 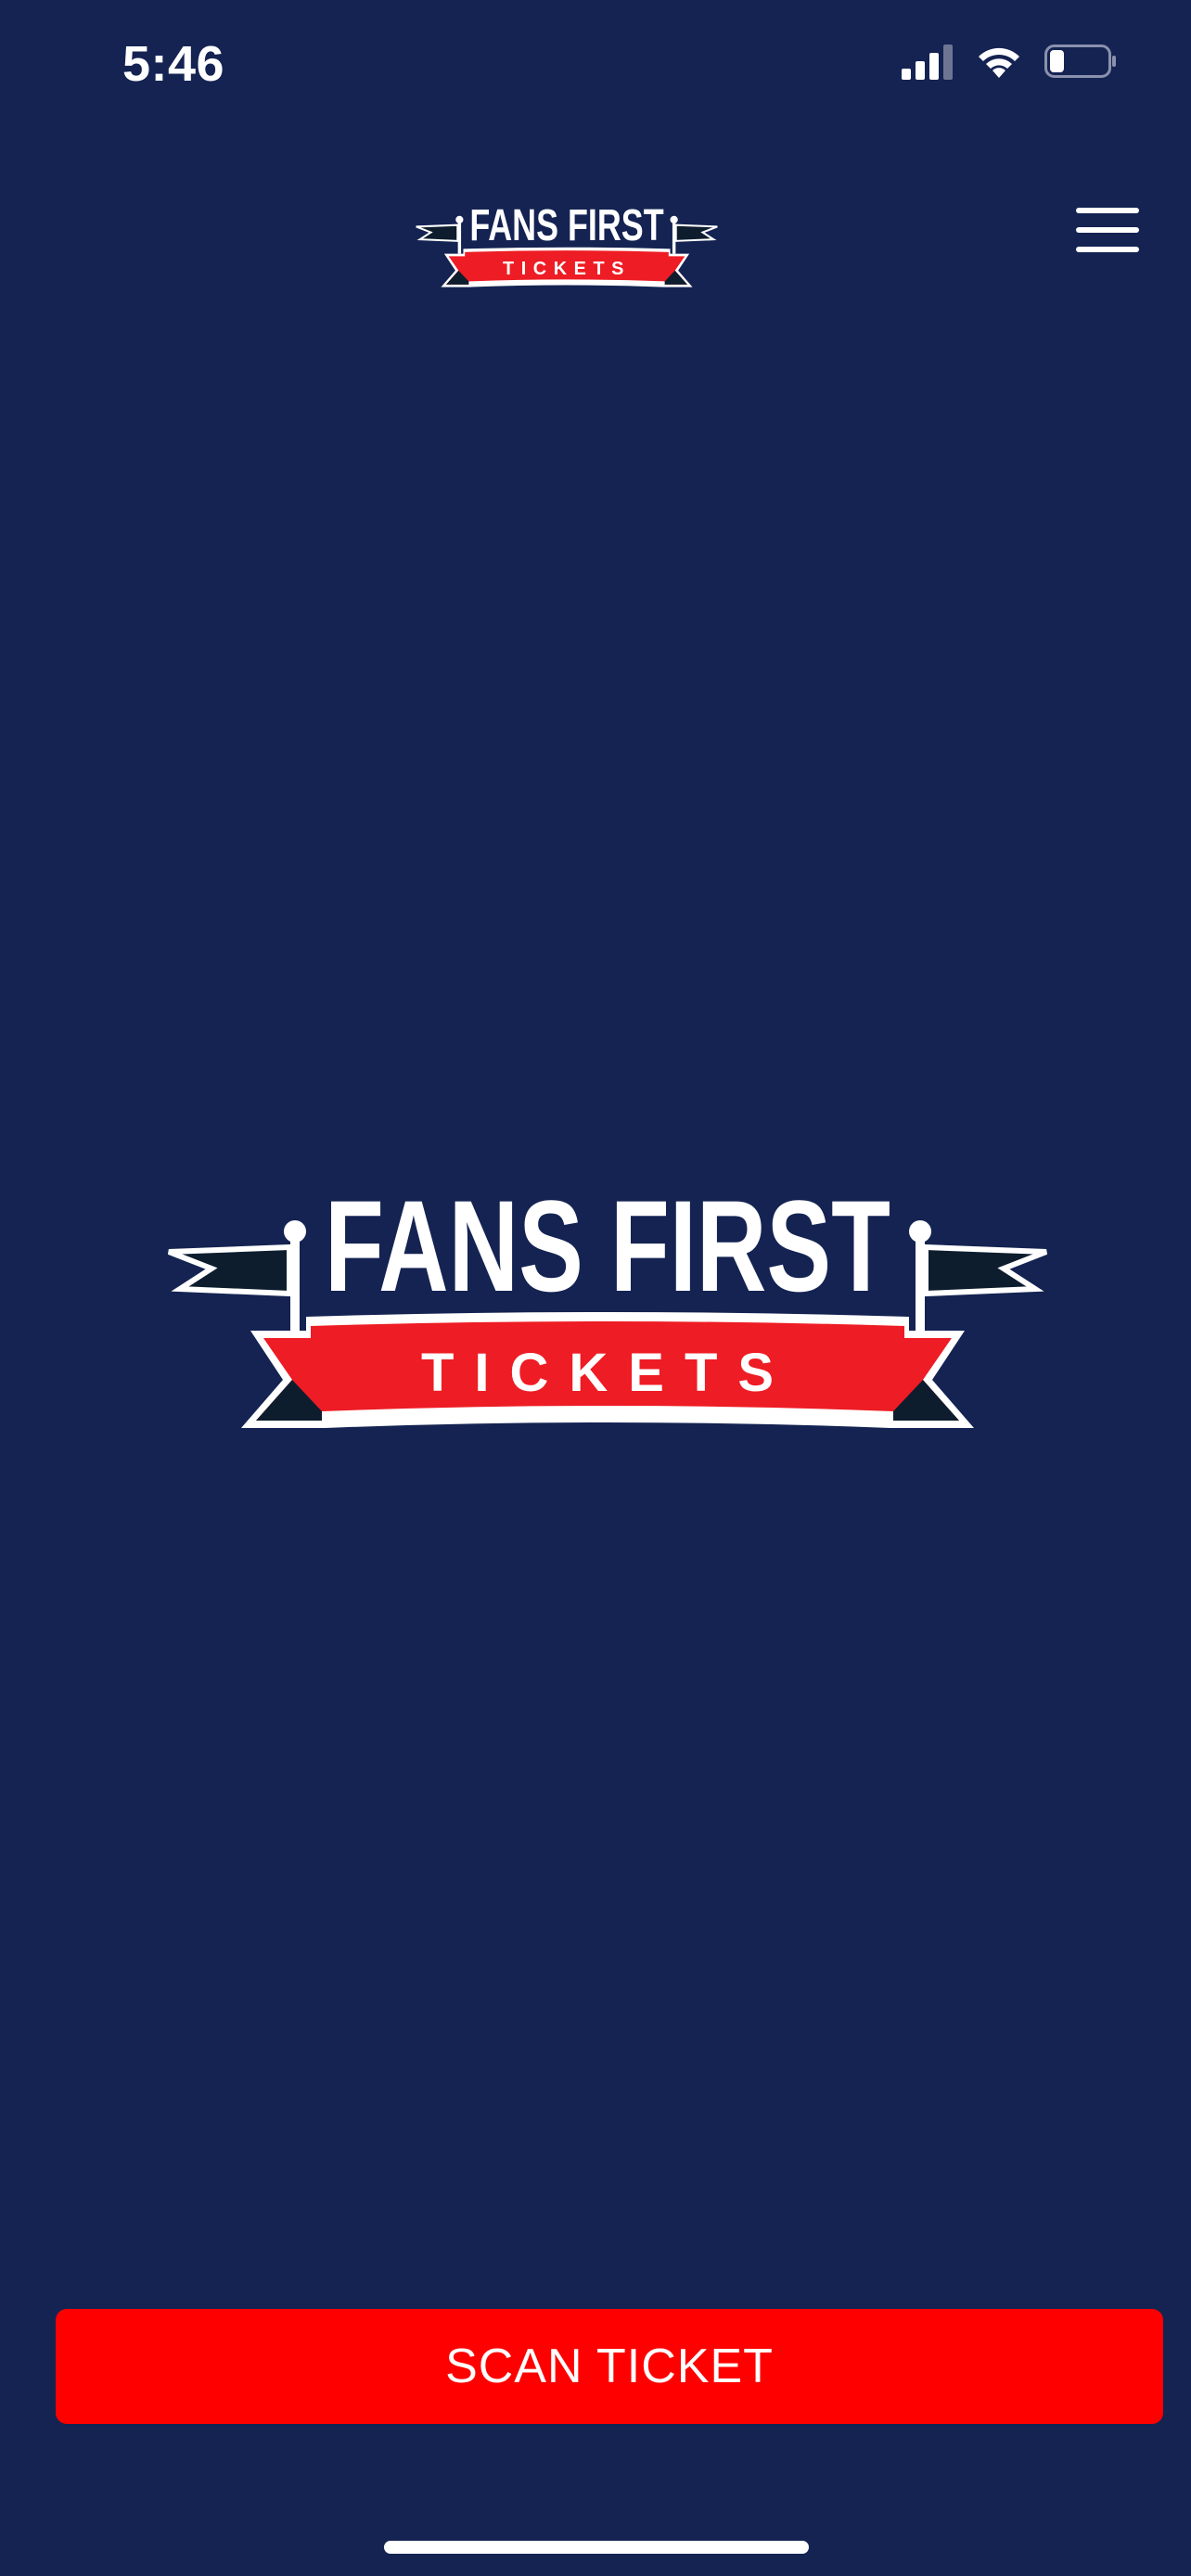 What do you see at coordinates (1081, 64) in the screenshot?
I see `battery-icon` at bounding box center [1081, 64].